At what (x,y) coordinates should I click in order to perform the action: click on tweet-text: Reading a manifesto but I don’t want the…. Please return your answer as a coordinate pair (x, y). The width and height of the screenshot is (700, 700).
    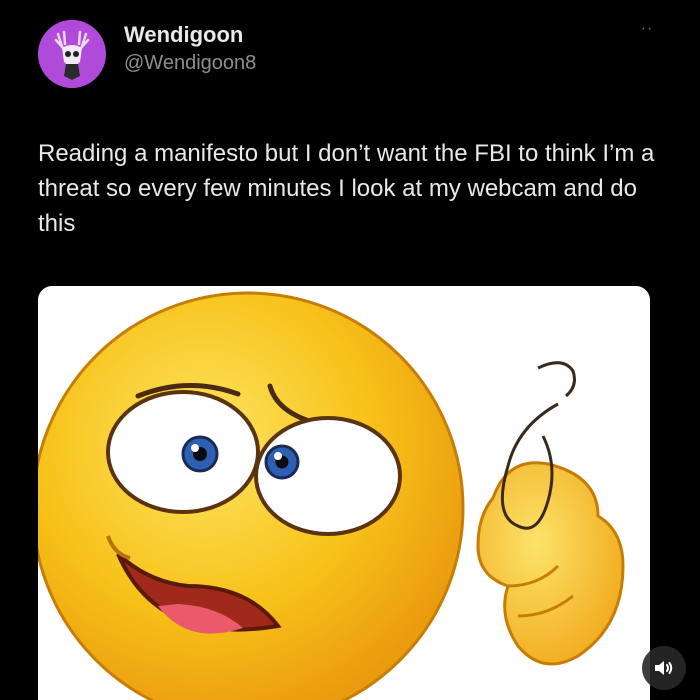
    Looking at the image, I should click on (346, 188).